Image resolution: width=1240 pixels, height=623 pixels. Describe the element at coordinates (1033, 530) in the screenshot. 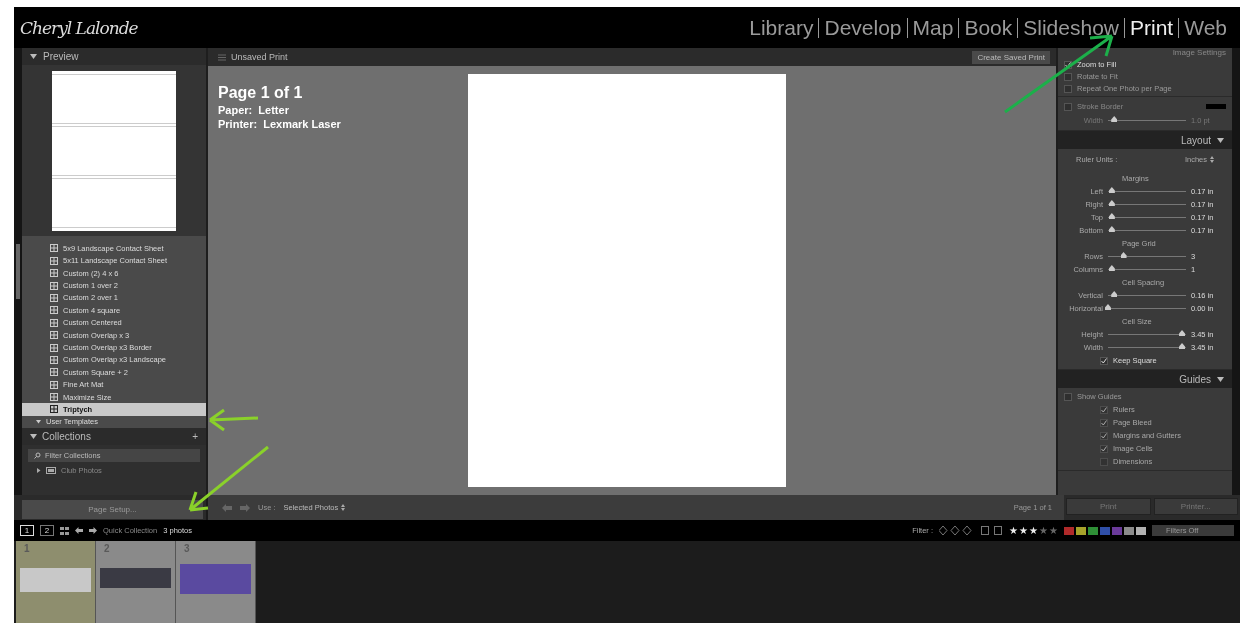

I see `star-rating-filter: ★★★★★` at that location.